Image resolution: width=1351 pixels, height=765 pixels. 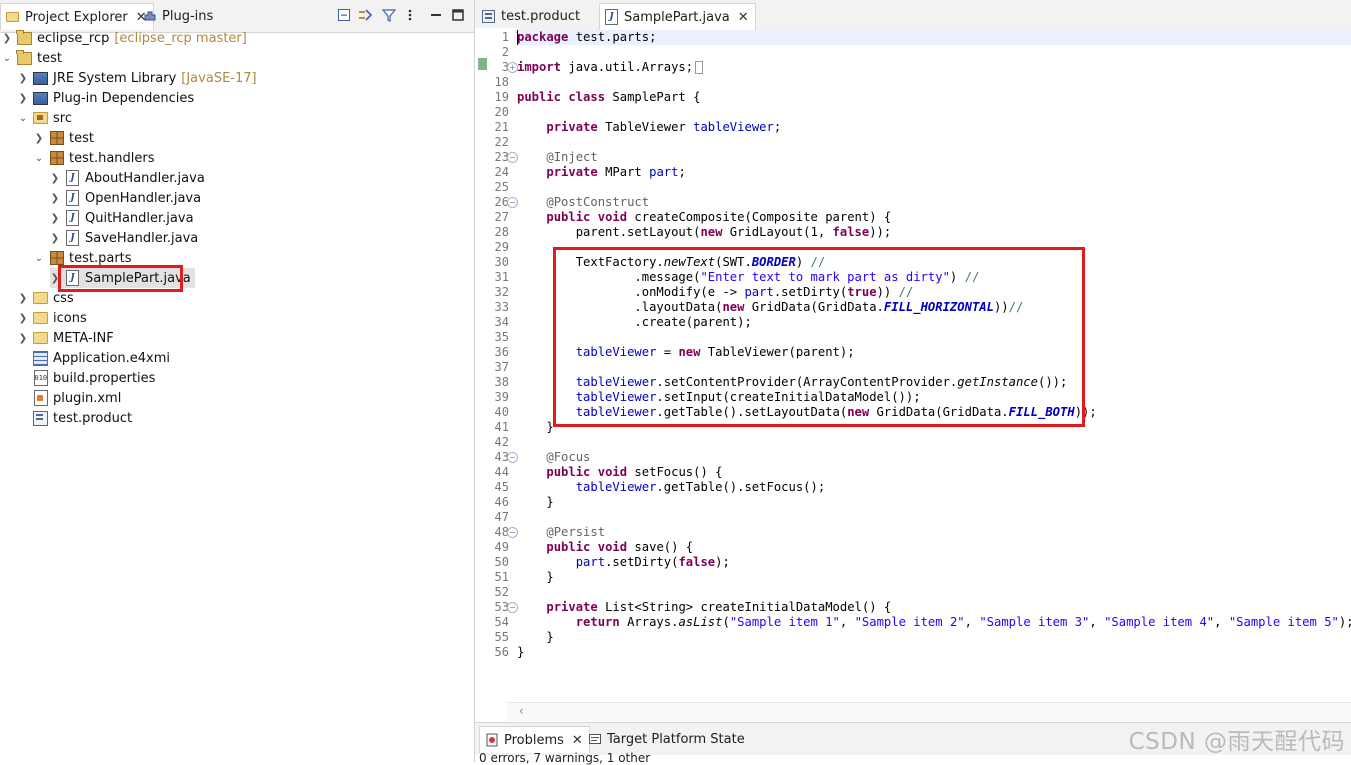 What do you see at coordinates (46, 298) in the screenshot?
I see `tree-item-css: ❯ css` at bounding box center [46, 298].